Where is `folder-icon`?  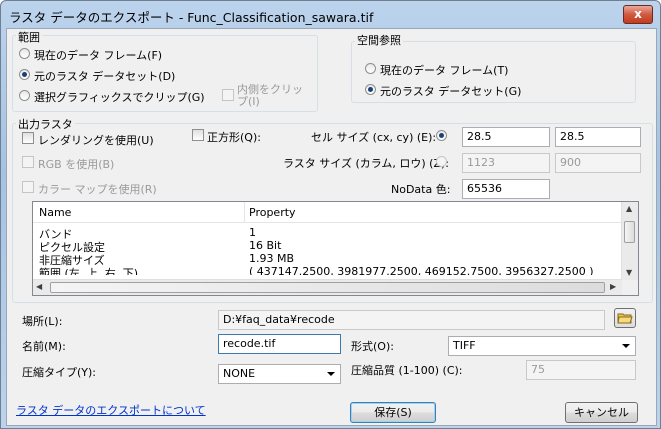 folder-icon is located at coordinates (625, 318).